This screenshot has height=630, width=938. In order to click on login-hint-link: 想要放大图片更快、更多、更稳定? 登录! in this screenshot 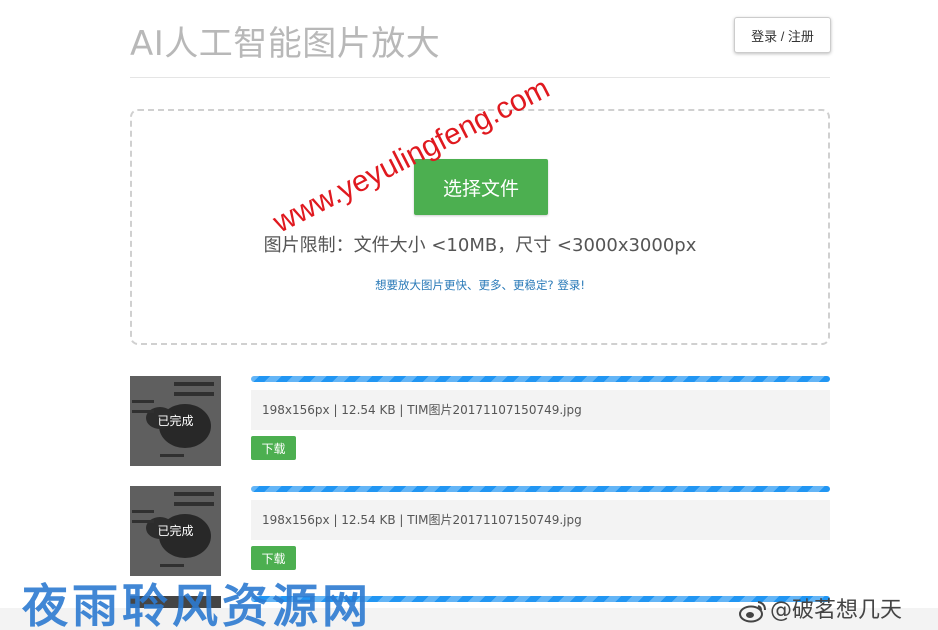, I will do `click(480, 285)`.